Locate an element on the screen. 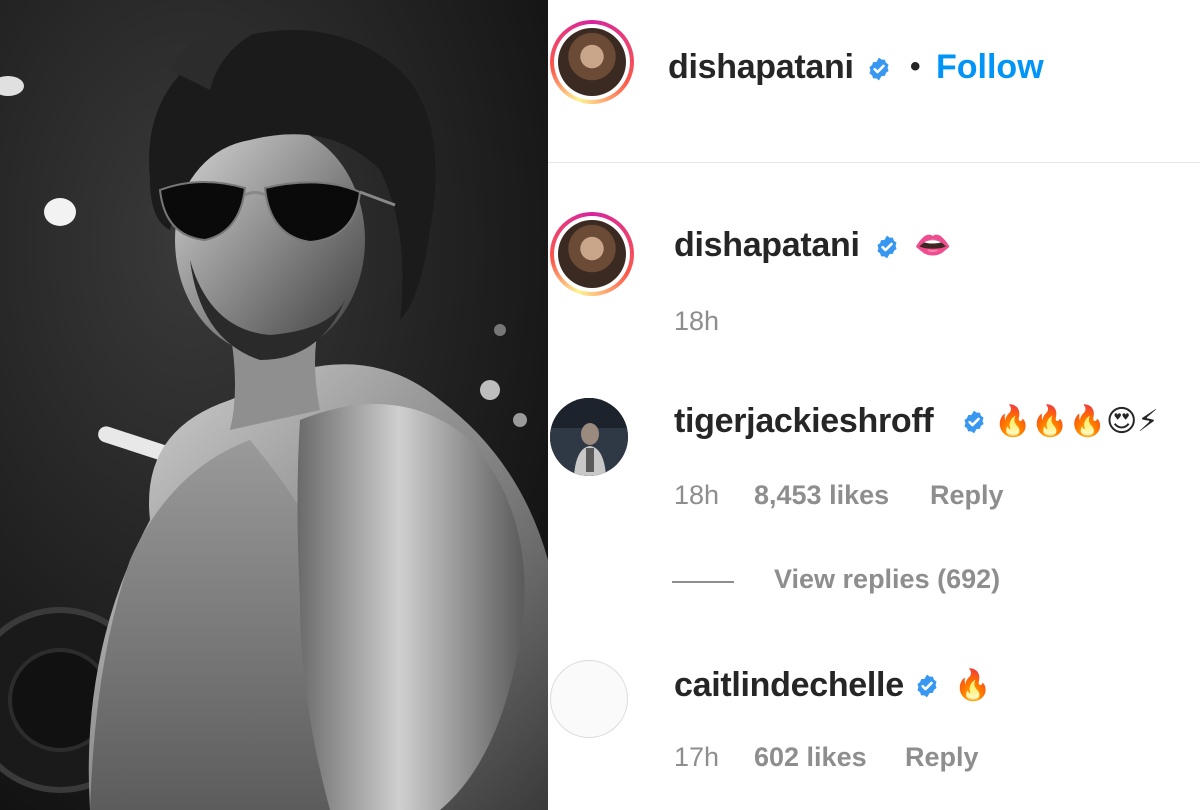 The width and height of the screenshot is (1200, 810). comment-text: 🔥🔥🔥😍⚡ is located at coordinates (1076, 421).